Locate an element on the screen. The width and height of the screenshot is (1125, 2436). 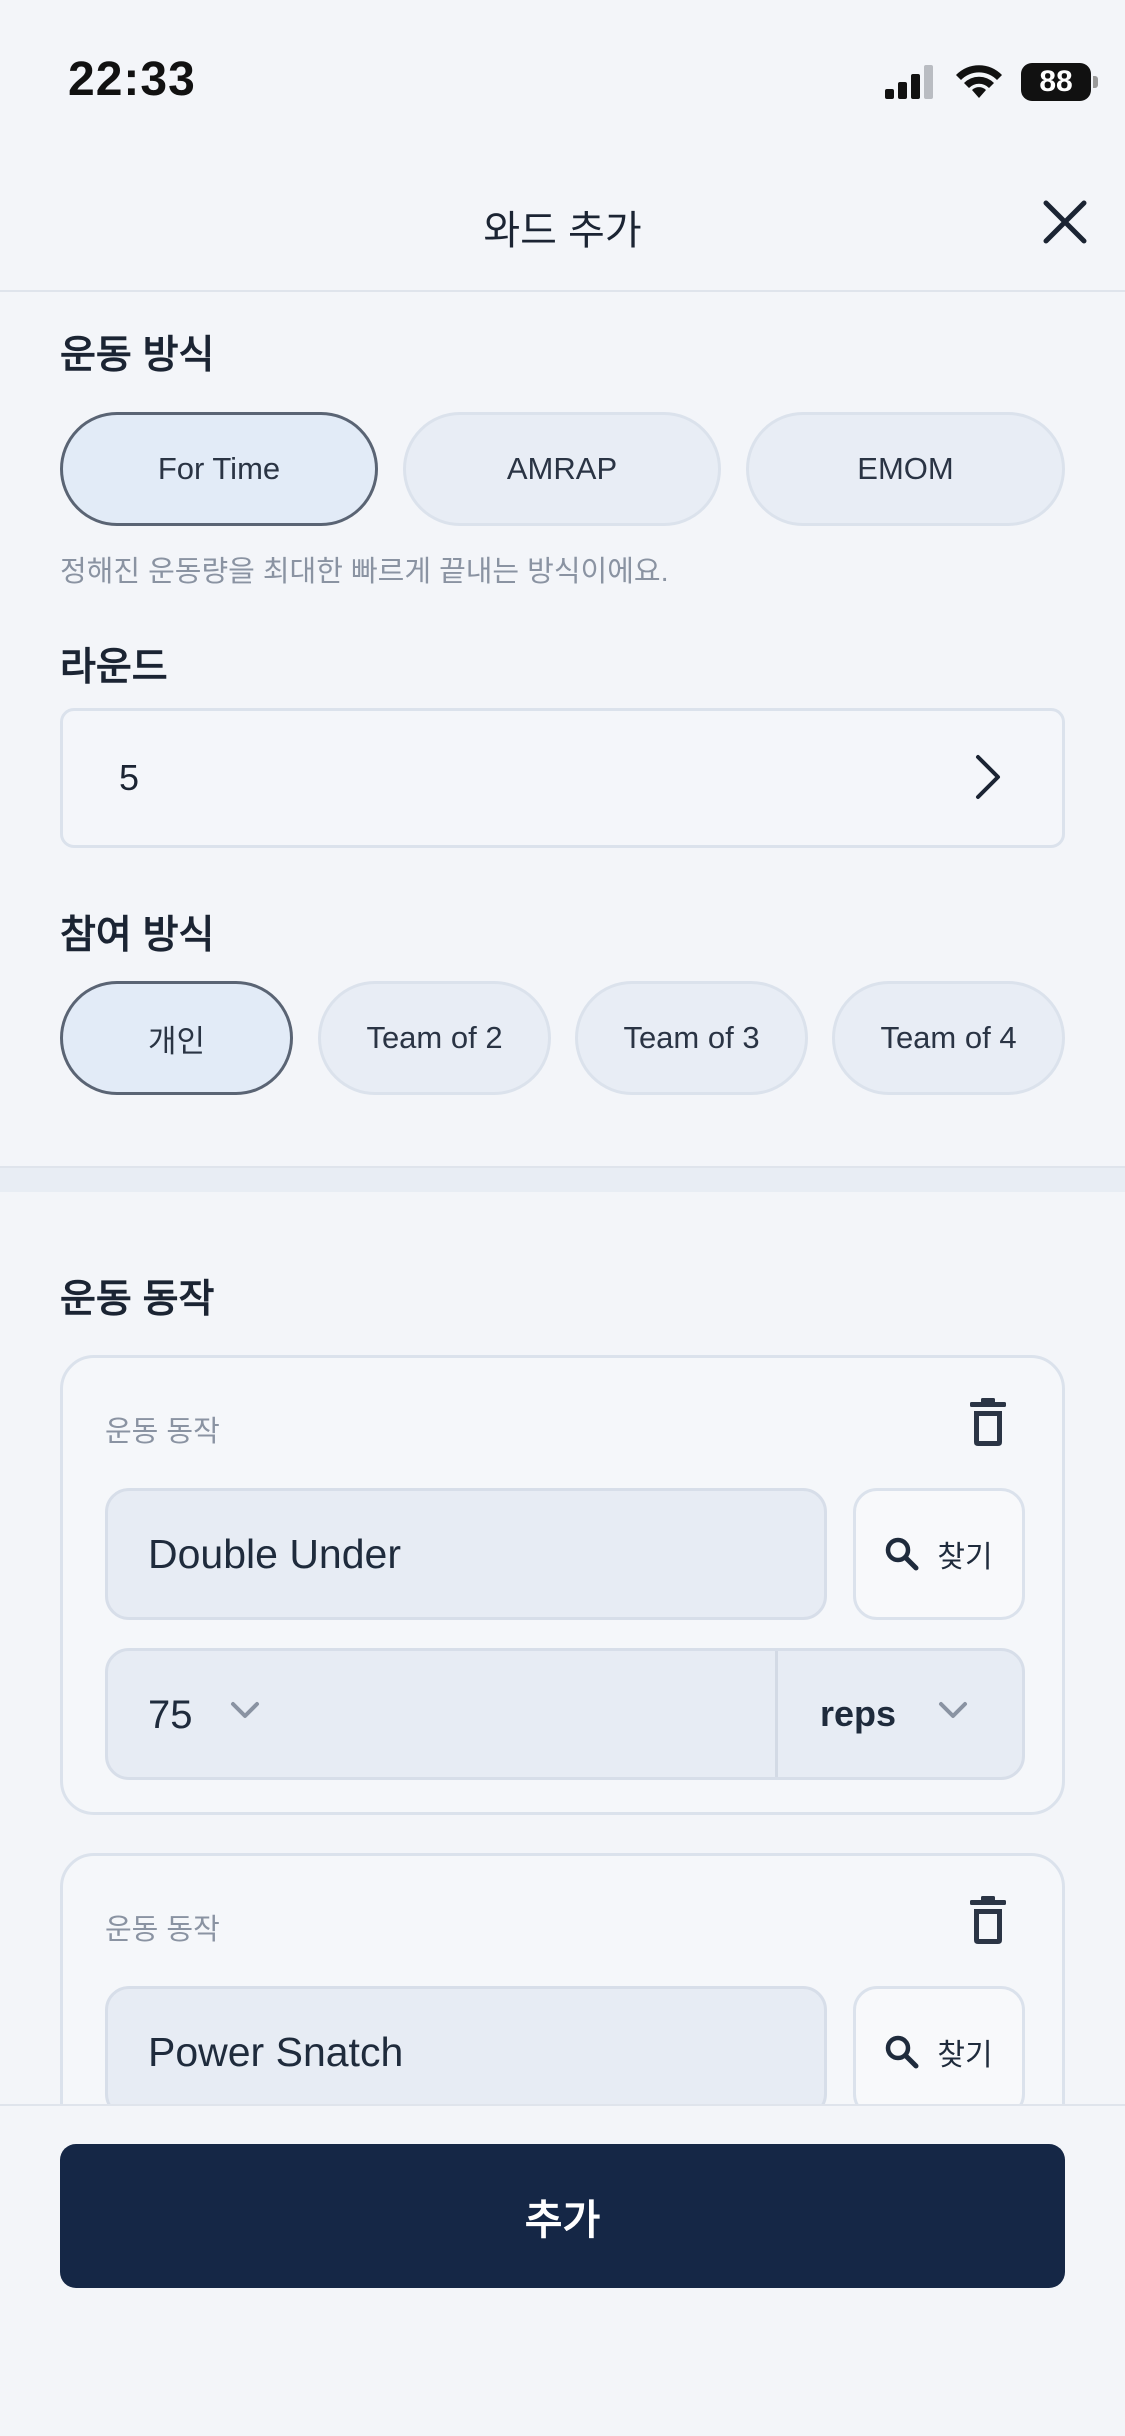
status-icons: 88 is located at coordinates (991, 82).